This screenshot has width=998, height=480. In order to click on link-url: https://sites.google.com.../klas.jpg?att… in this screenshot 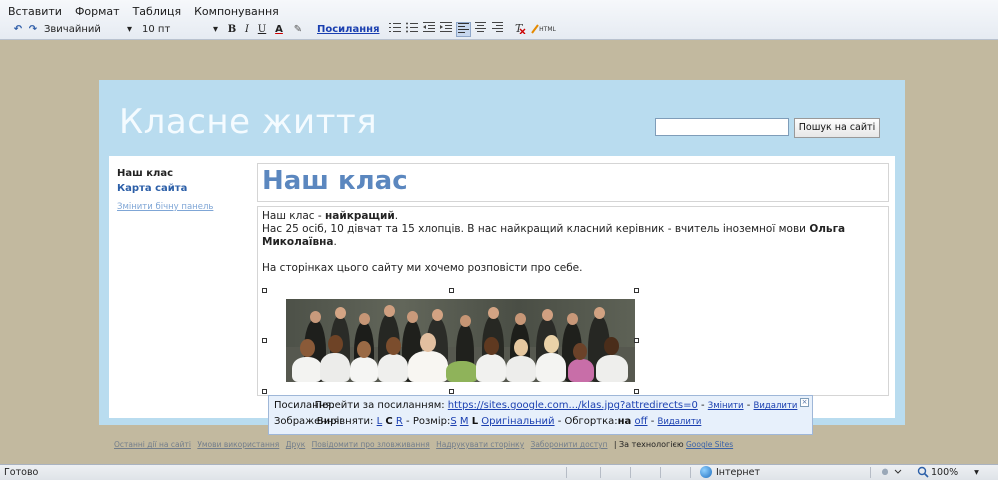, I will do `click(573, 405)`.